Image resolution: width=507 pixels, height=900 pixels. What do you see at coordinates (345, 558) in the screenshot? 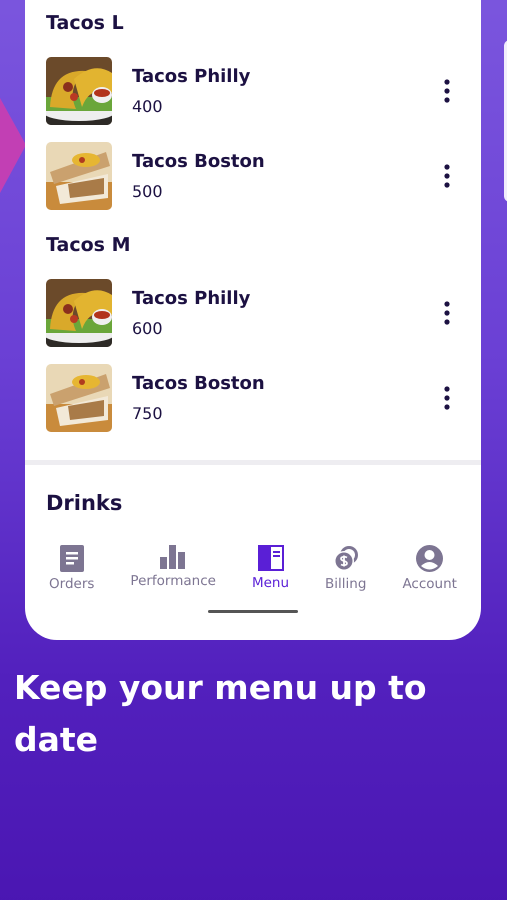
I see `coins-icon` at bounding box center [345, 558].